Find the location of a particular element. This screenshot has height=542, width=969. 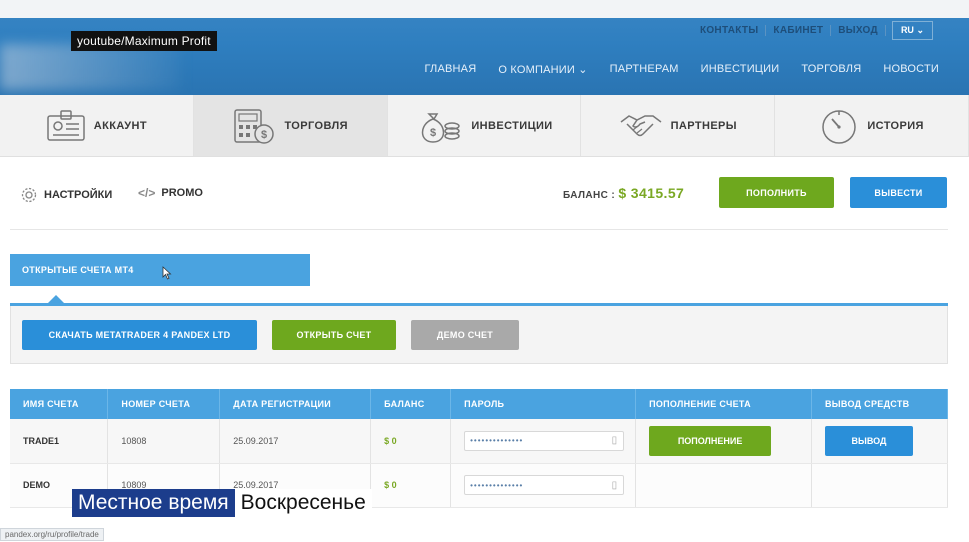

column-header: ИМЯ СЧЕТА is located at coordinates (59, 404).